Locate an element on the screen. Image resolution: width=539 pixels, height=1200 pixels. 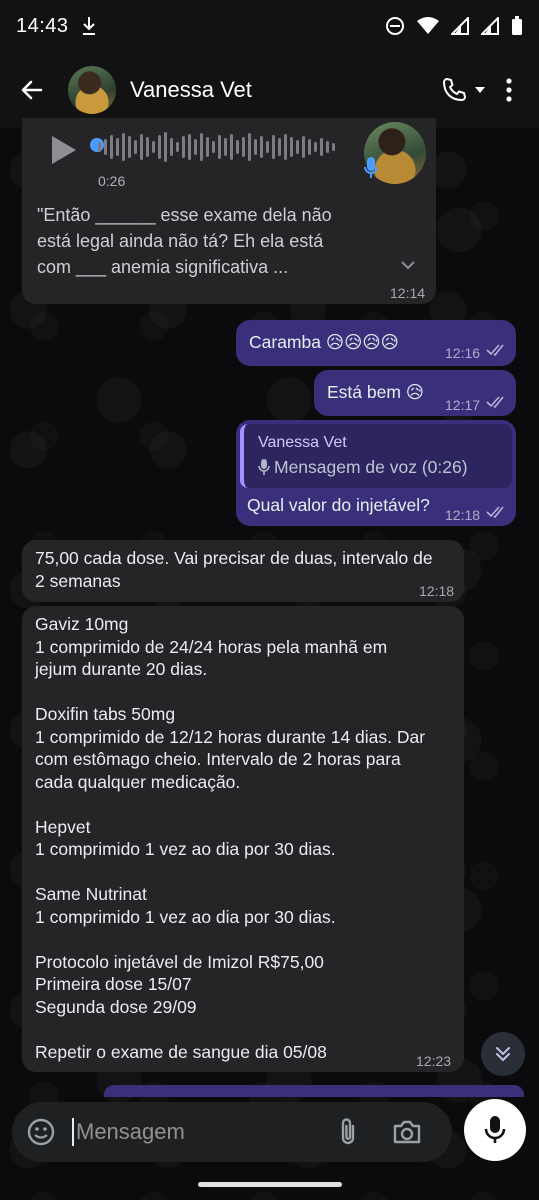
voice-waveform is located at coordinates (233, 147).